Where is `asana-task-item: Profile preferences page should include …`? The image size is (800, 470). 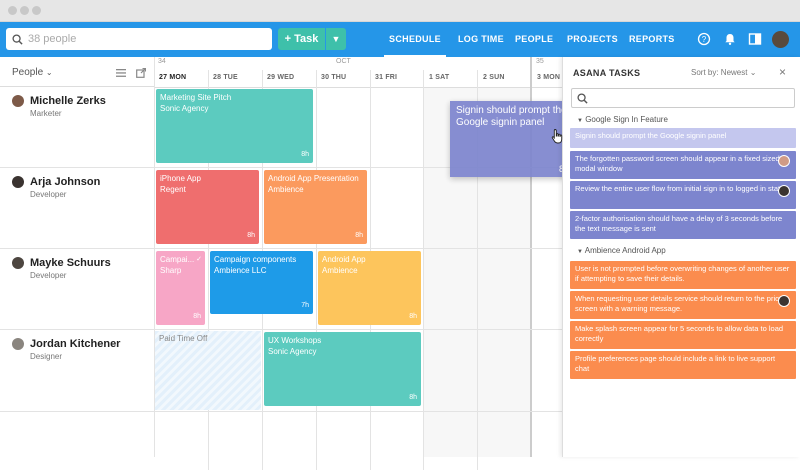 asana-task-item: Profile preferences page should include … is located at coordinates (683, 365).